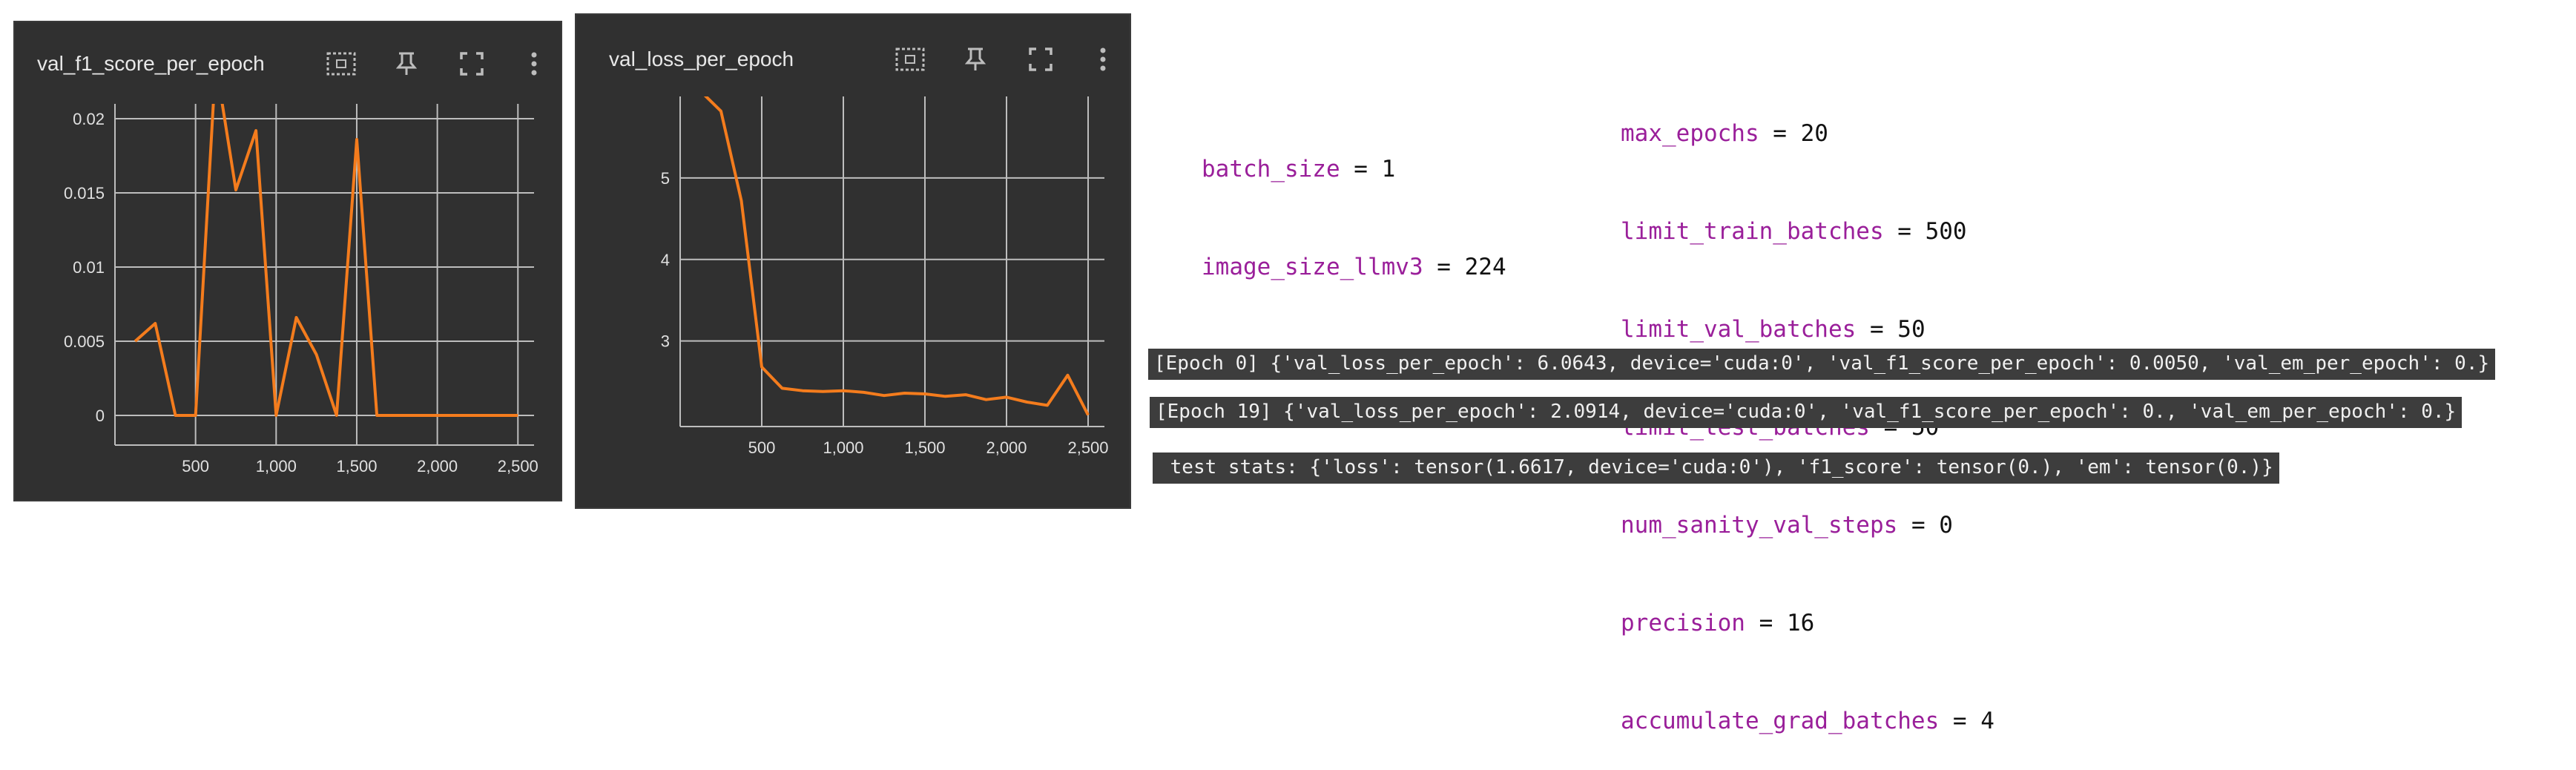 This screenshot has height=770, width=2576. I want to click on loss-line-chart: 500 1,000 1,500 2,000 2,500 3 4 5, so click(855, 262).